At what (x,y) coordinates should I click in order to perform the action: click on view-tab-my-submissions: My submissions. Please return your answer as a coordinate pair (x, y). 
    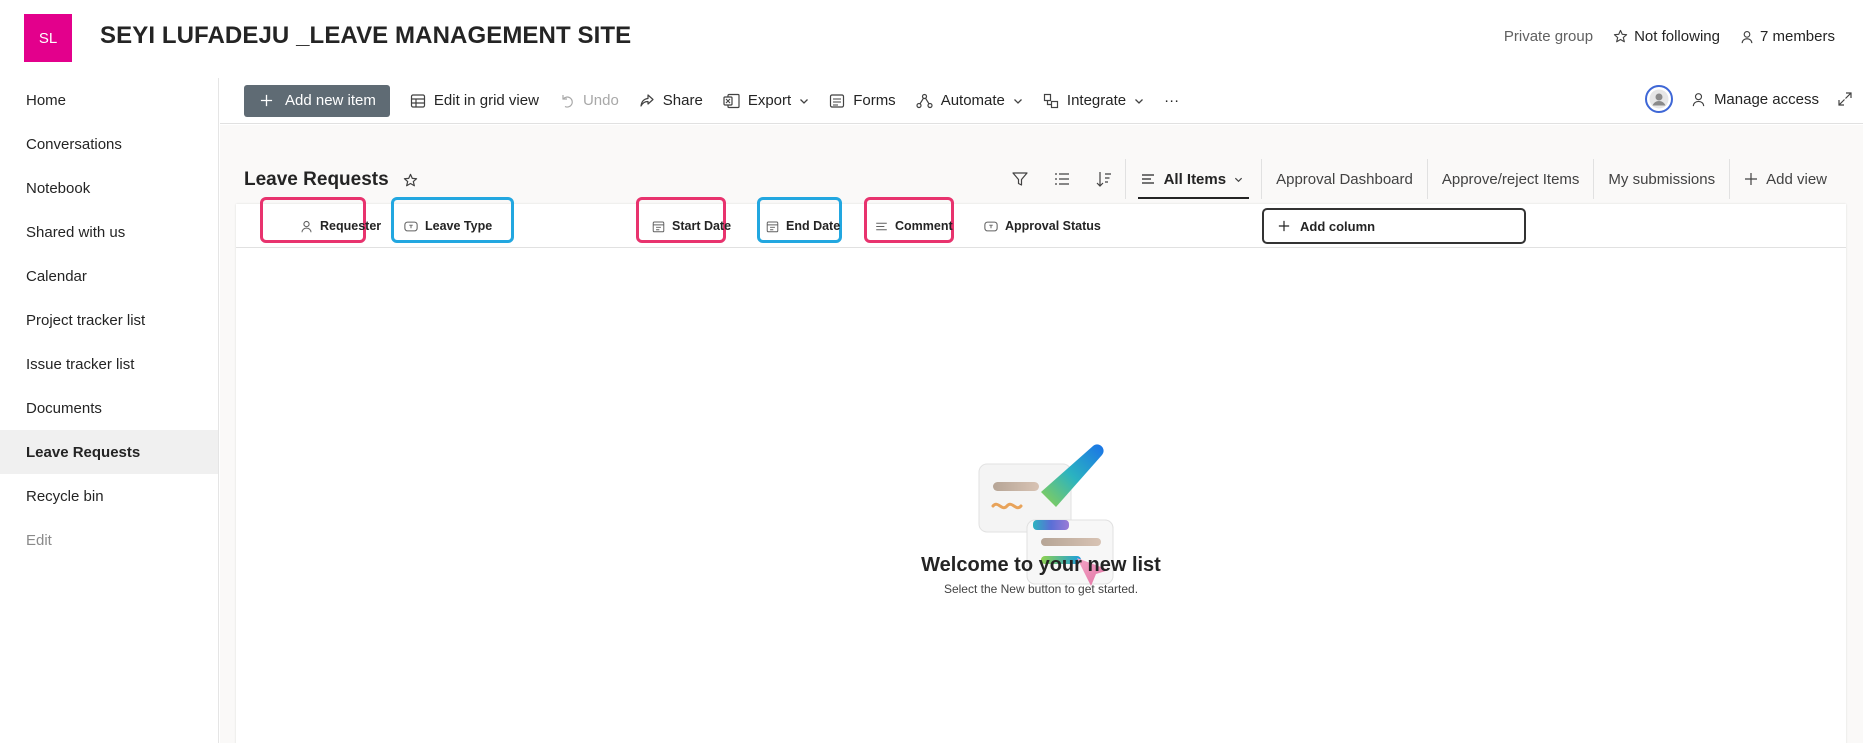
    Looking at the image, I should click on (1661, 179).